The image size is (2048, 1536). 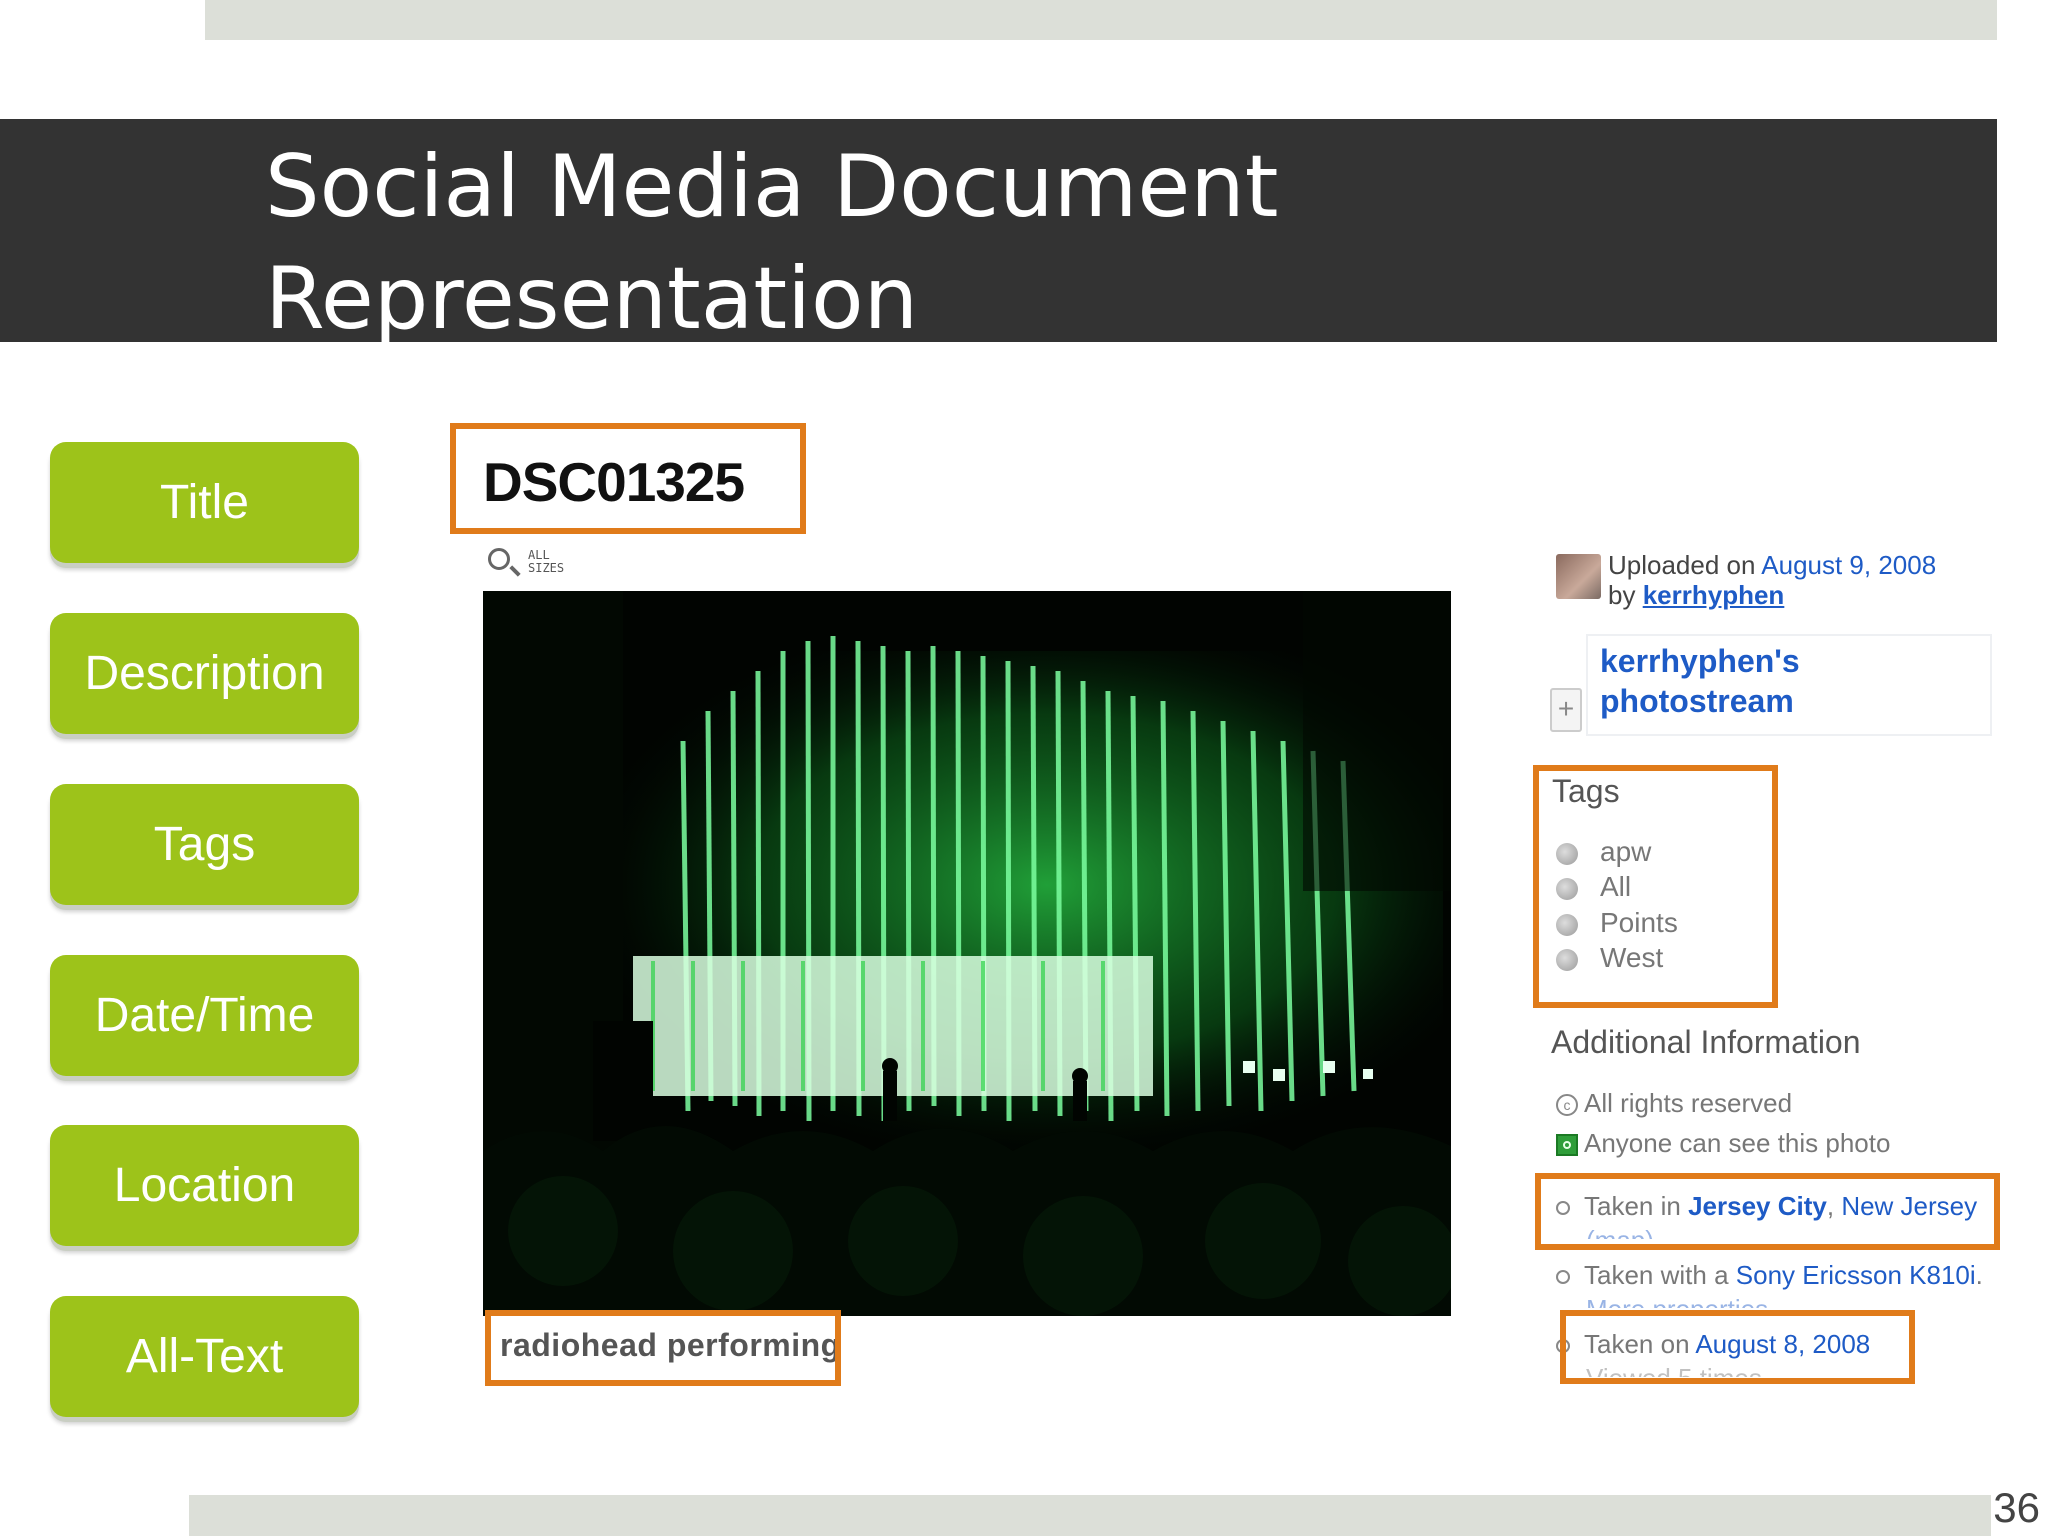 I want to click on zoom-icon, so click(x=499, y=559).